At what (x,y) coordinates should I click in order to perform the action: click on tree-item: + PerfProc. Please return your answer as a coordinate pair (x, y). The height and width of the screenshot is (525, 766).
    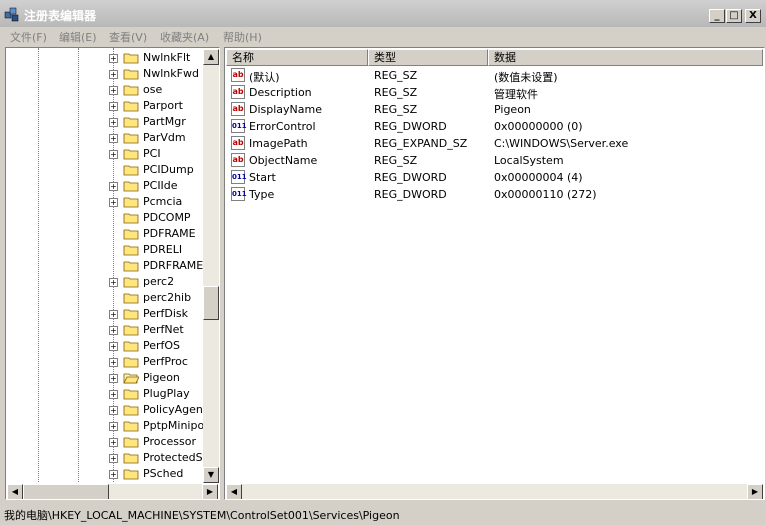
    Looking at the image, I should click on (105, 362).